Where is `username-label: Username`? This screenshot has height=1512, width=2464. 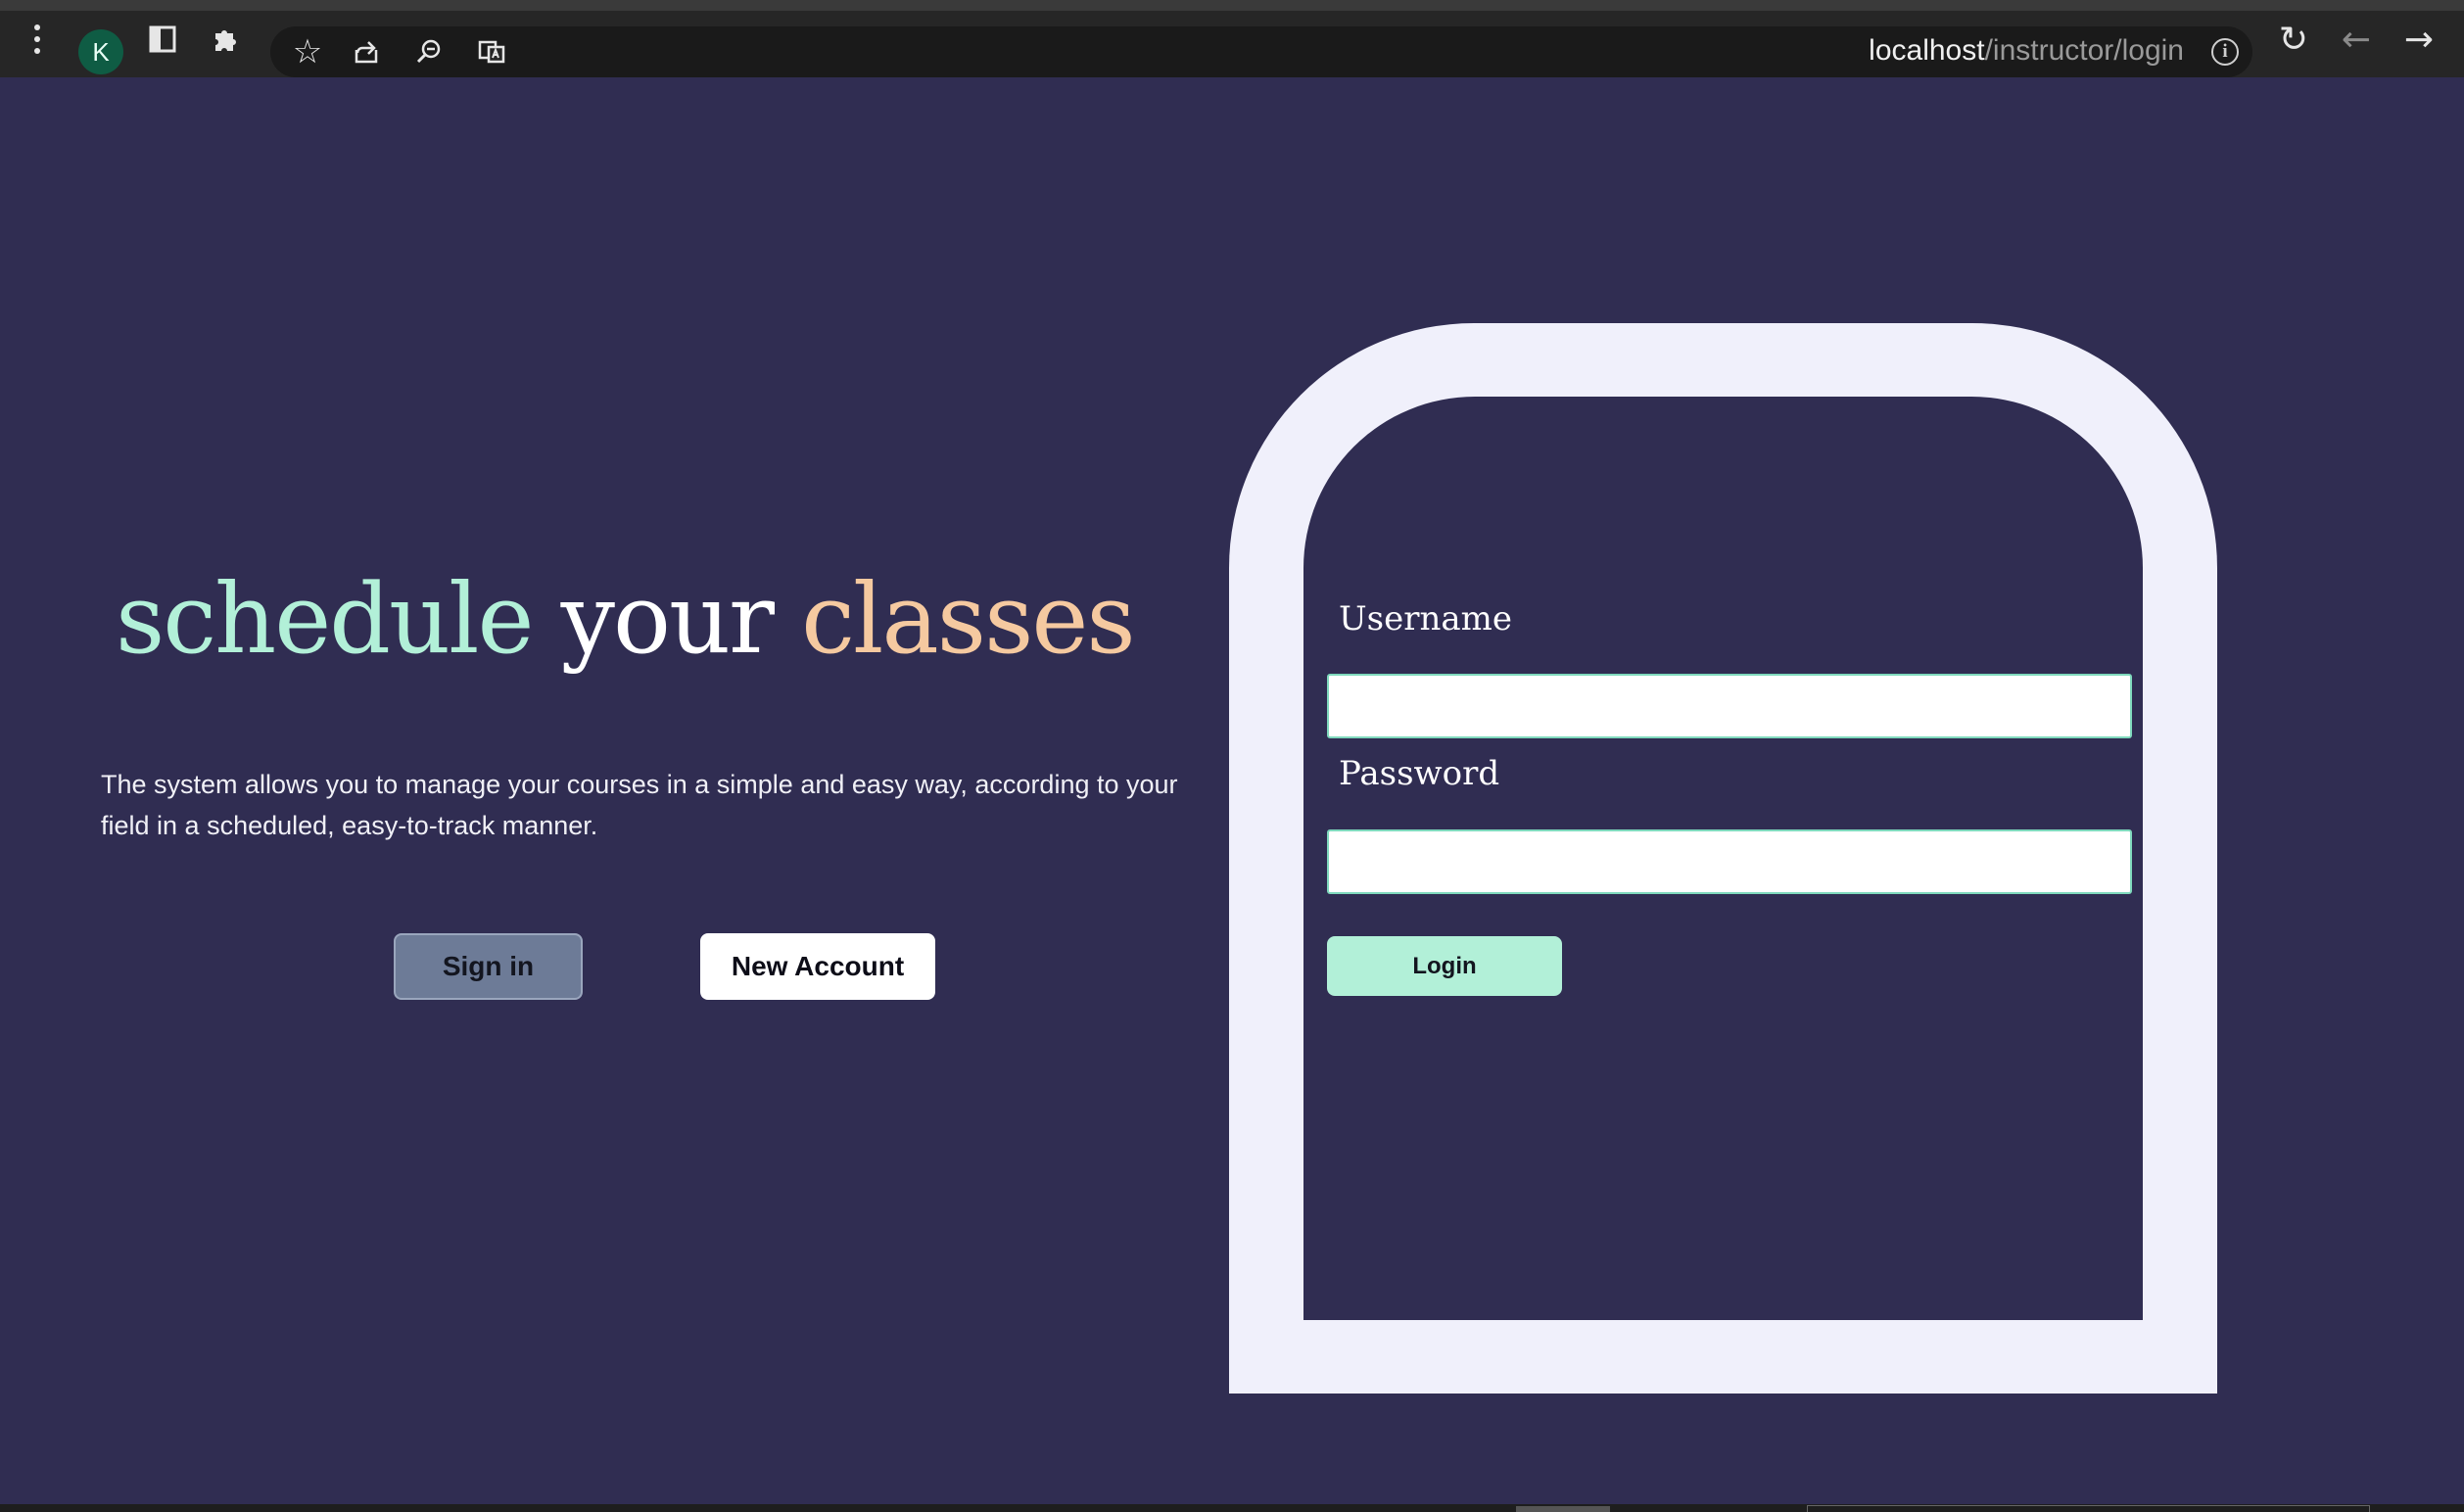
username-label: Username is located at coordinates (1426, 619).